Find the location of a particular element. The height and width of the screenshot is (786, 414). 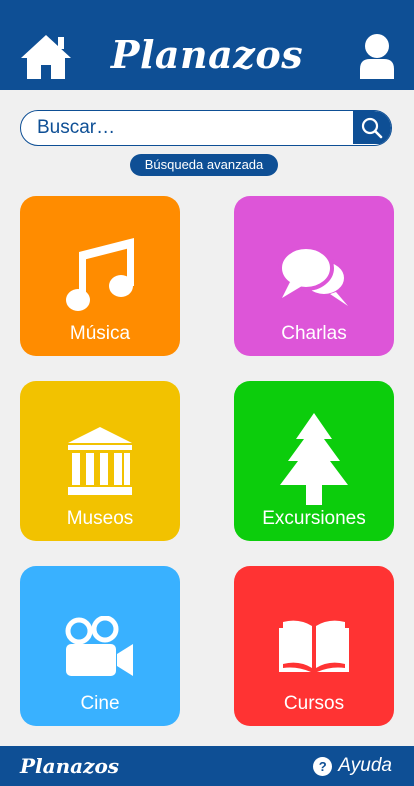

video-camera-icon is located at coordinates (99, 646).